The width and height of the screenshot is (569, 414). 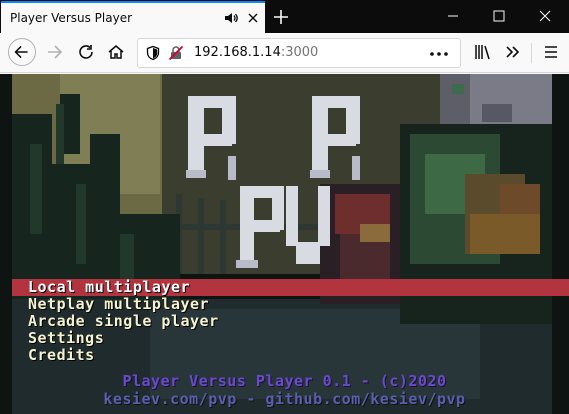 What do you see at coordinates (284, 399) in the screenshot?
I see `links-footer: kesiev.com/pvp - github.com/kesiev/pvp` at bounding box center [284, 399].